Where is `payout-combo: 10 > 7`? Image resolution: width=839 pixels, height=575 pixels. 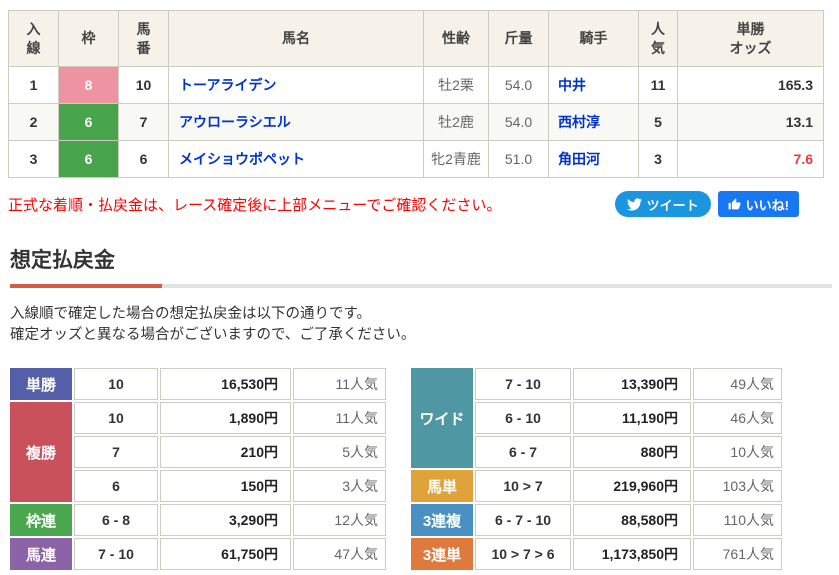 payout-combo: 10 > 7 is located at coordinates (523, 486).